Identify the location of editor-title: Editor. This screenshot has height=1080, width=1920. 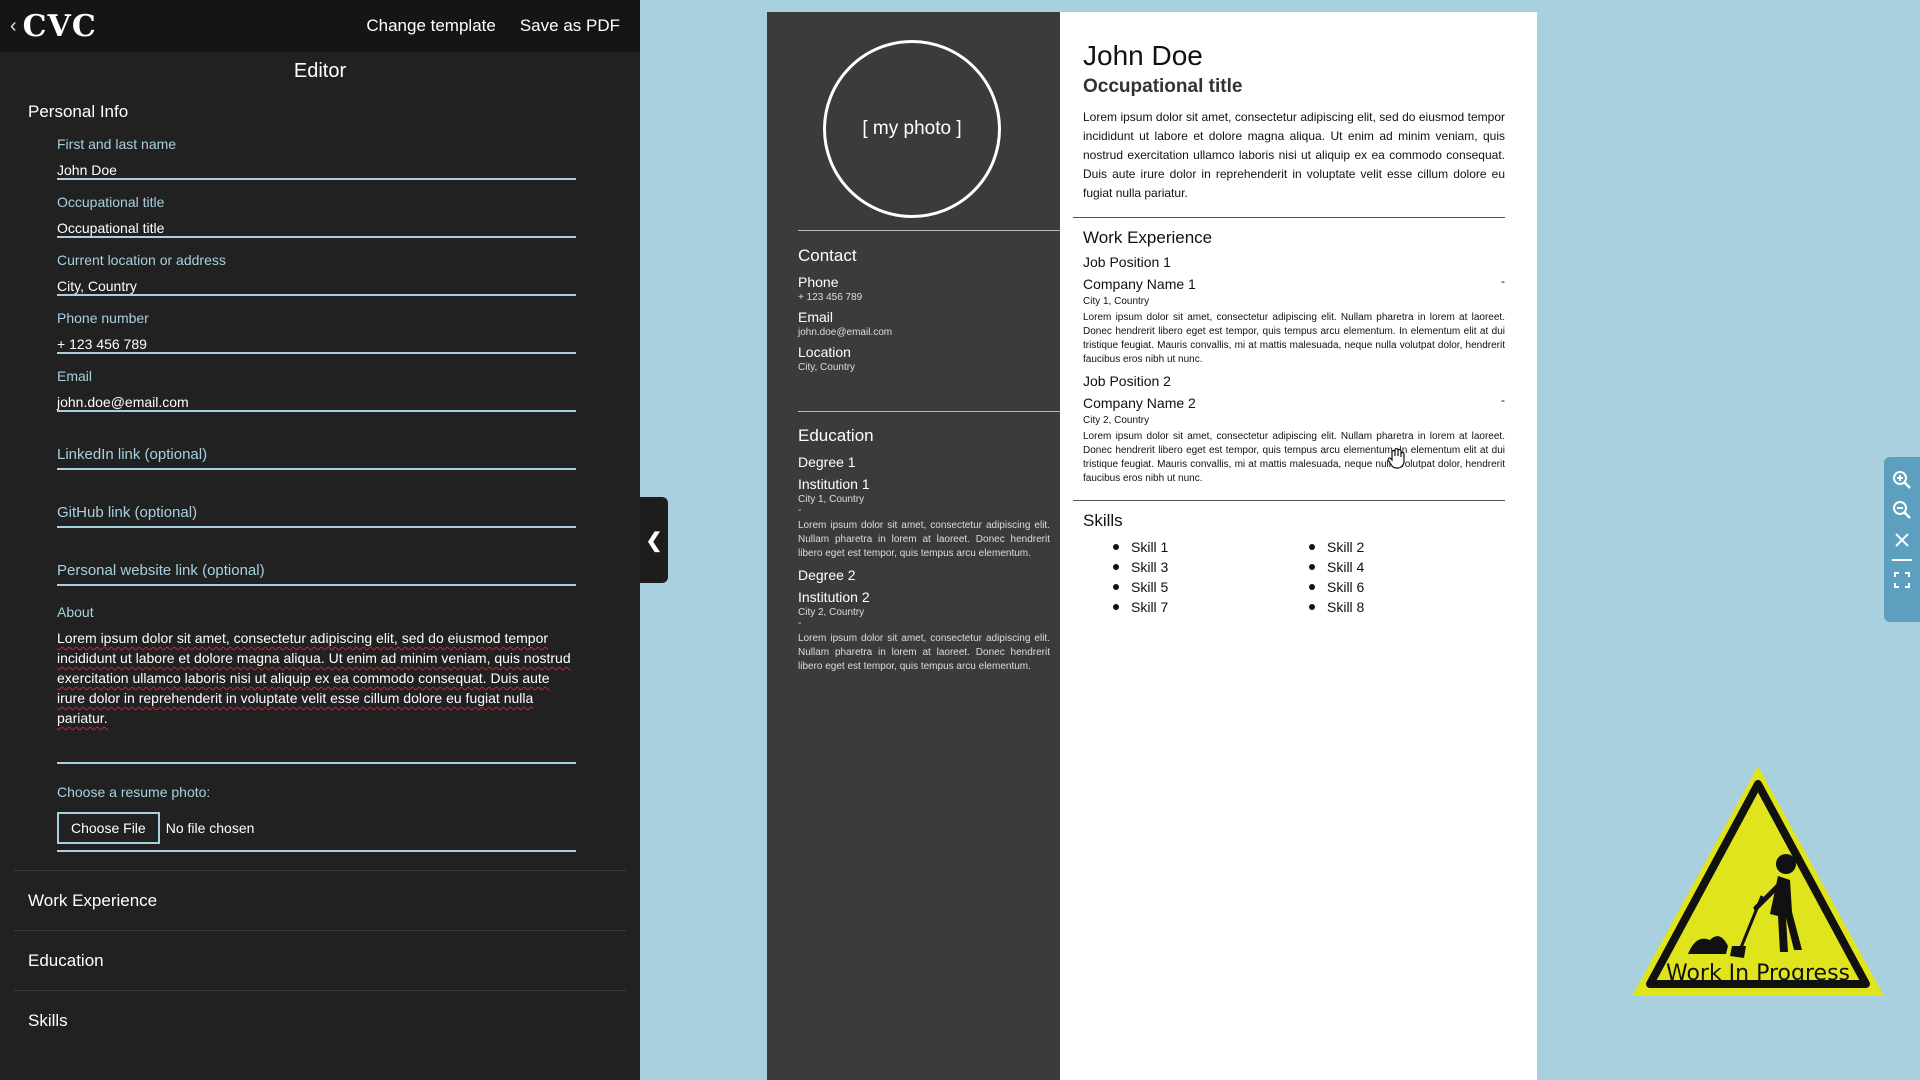
(320, 71).